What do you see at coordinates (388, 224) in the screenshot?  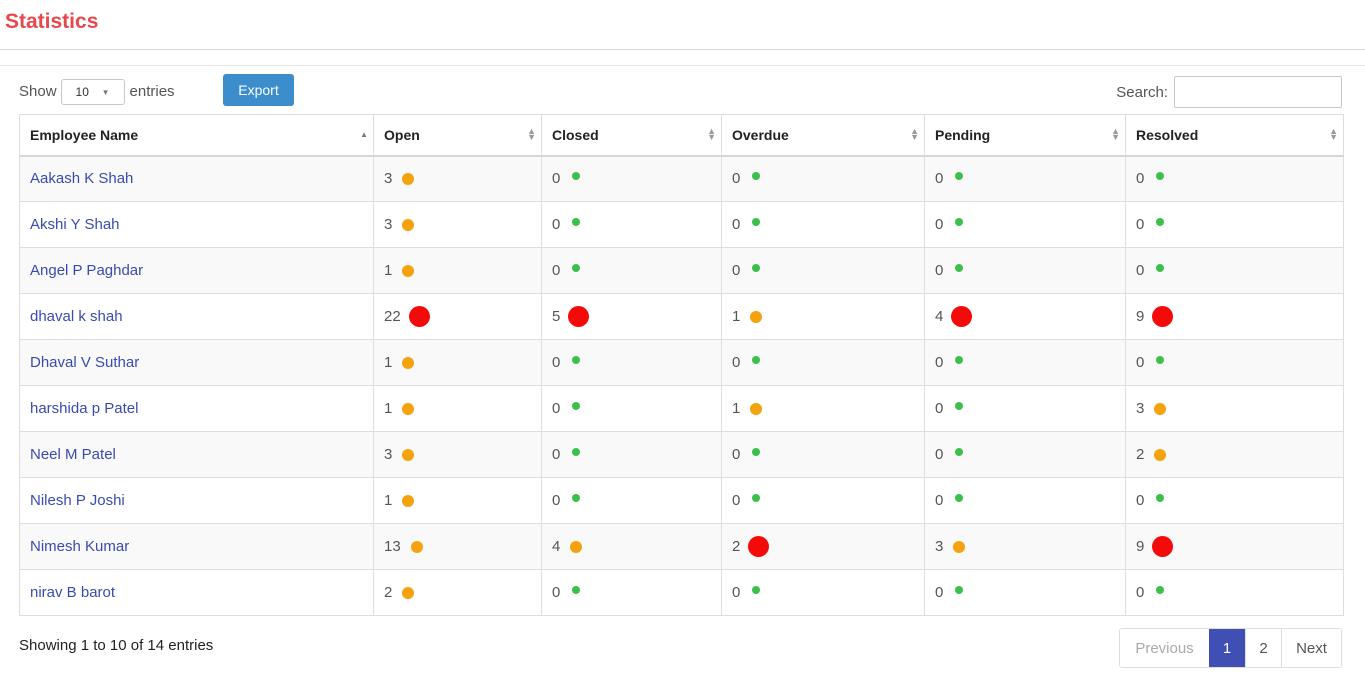 I see `open-count: 3` at bounding box center [388, 224].